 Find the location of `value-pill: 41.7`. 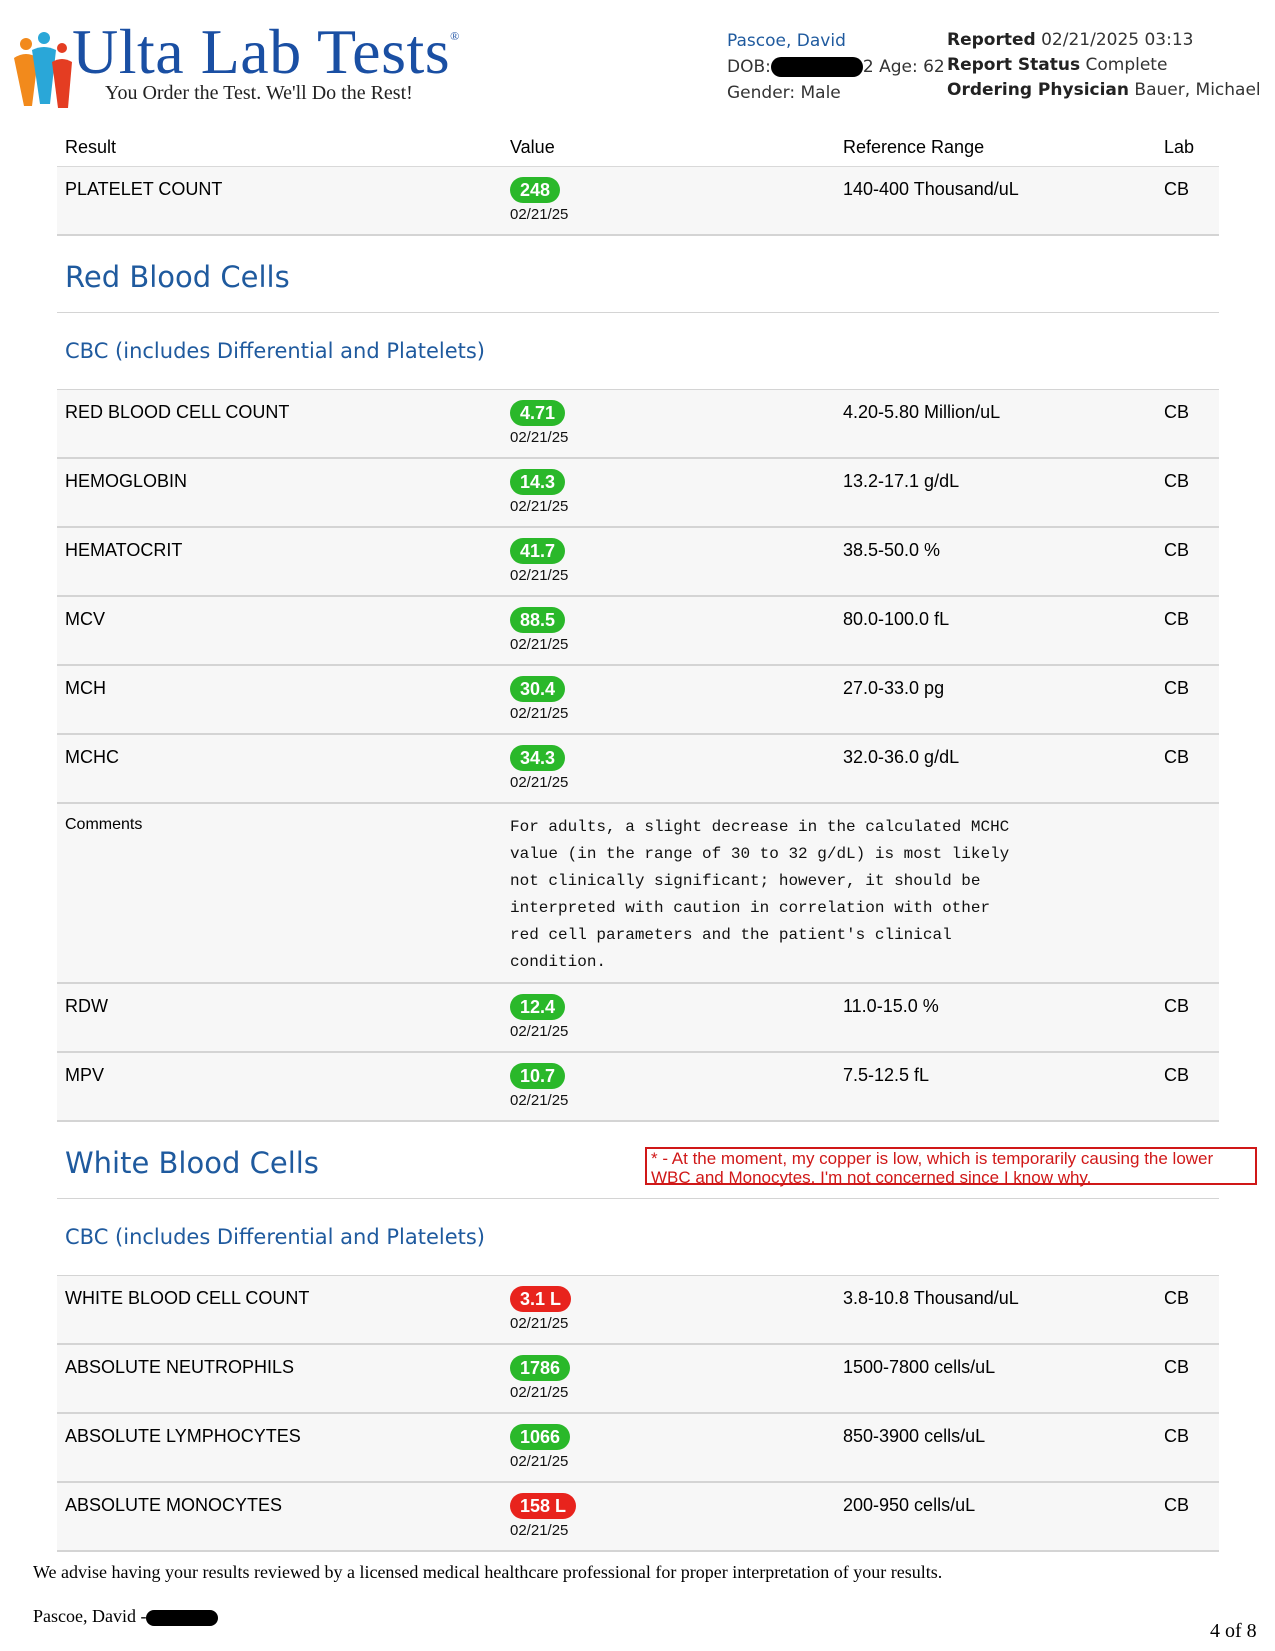

value-pill: 41.7 is located at coordinates (538, 551).